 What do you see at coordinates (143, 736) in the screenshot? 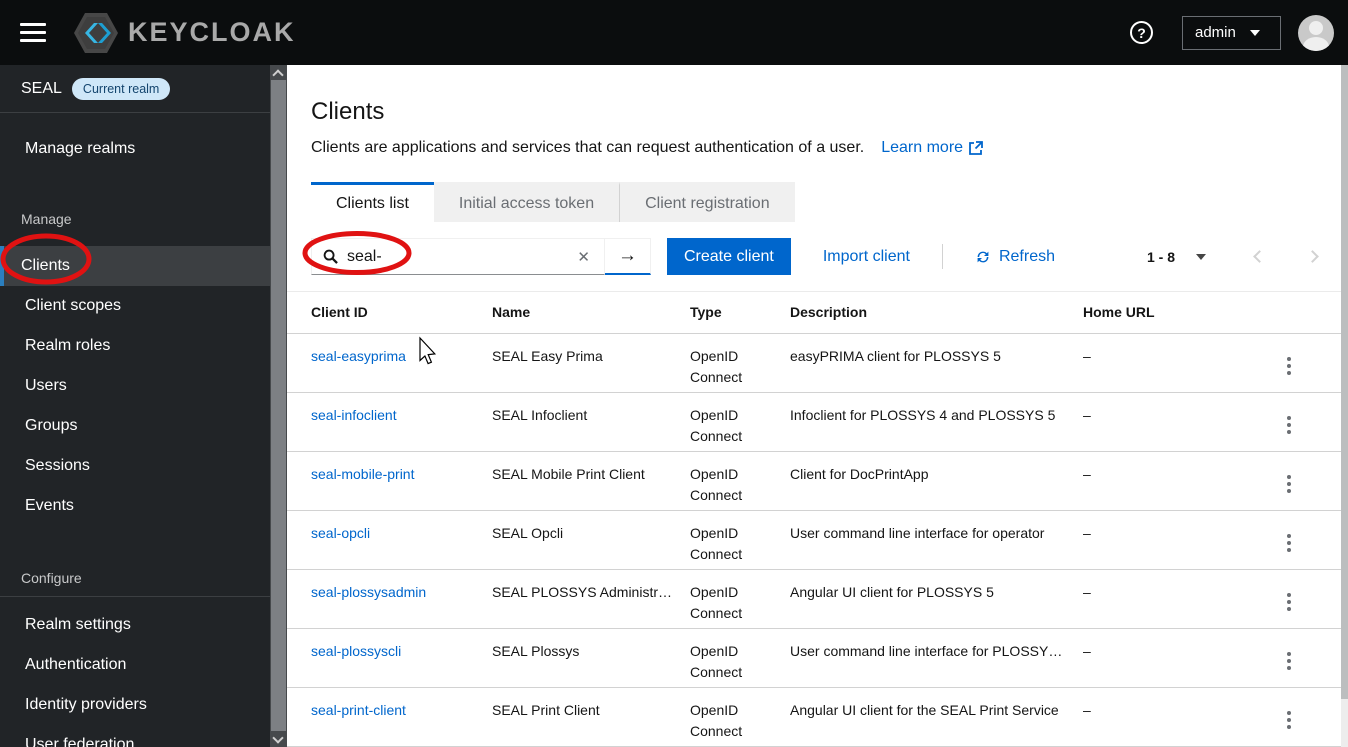
I see `sidebar-item-user-federation: User federation` at bounding box center [143, 736].